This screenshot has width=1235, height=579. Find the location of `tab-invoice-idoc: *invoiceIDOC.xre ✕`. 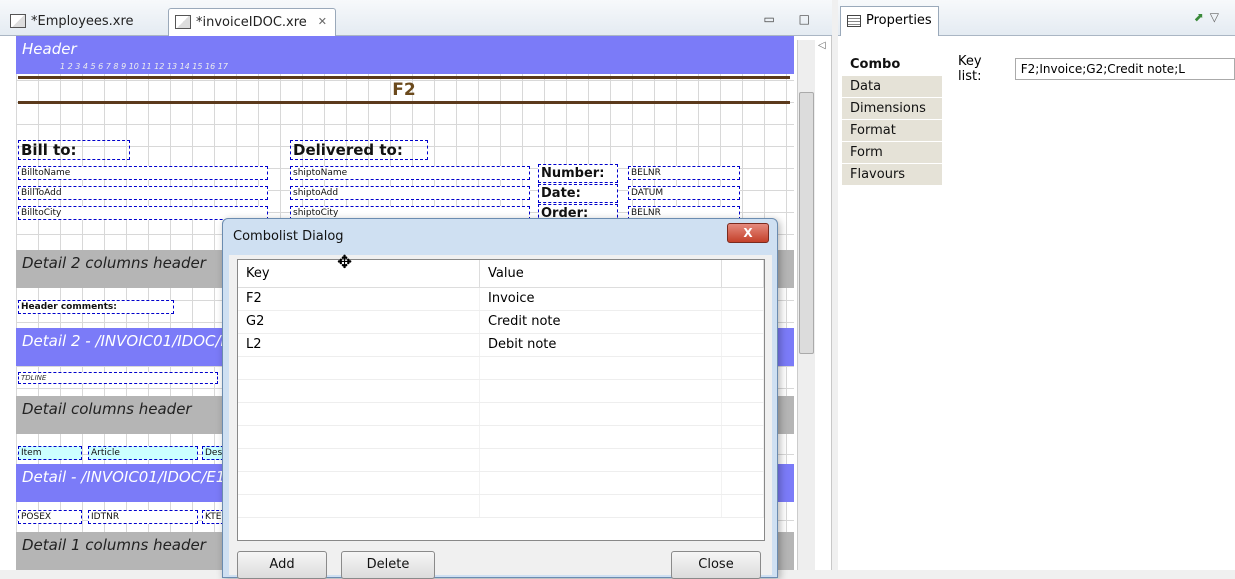

tab-invoice-idoc: *invoiceIDOC.xre ✕ is located at coordinates (252, 22).